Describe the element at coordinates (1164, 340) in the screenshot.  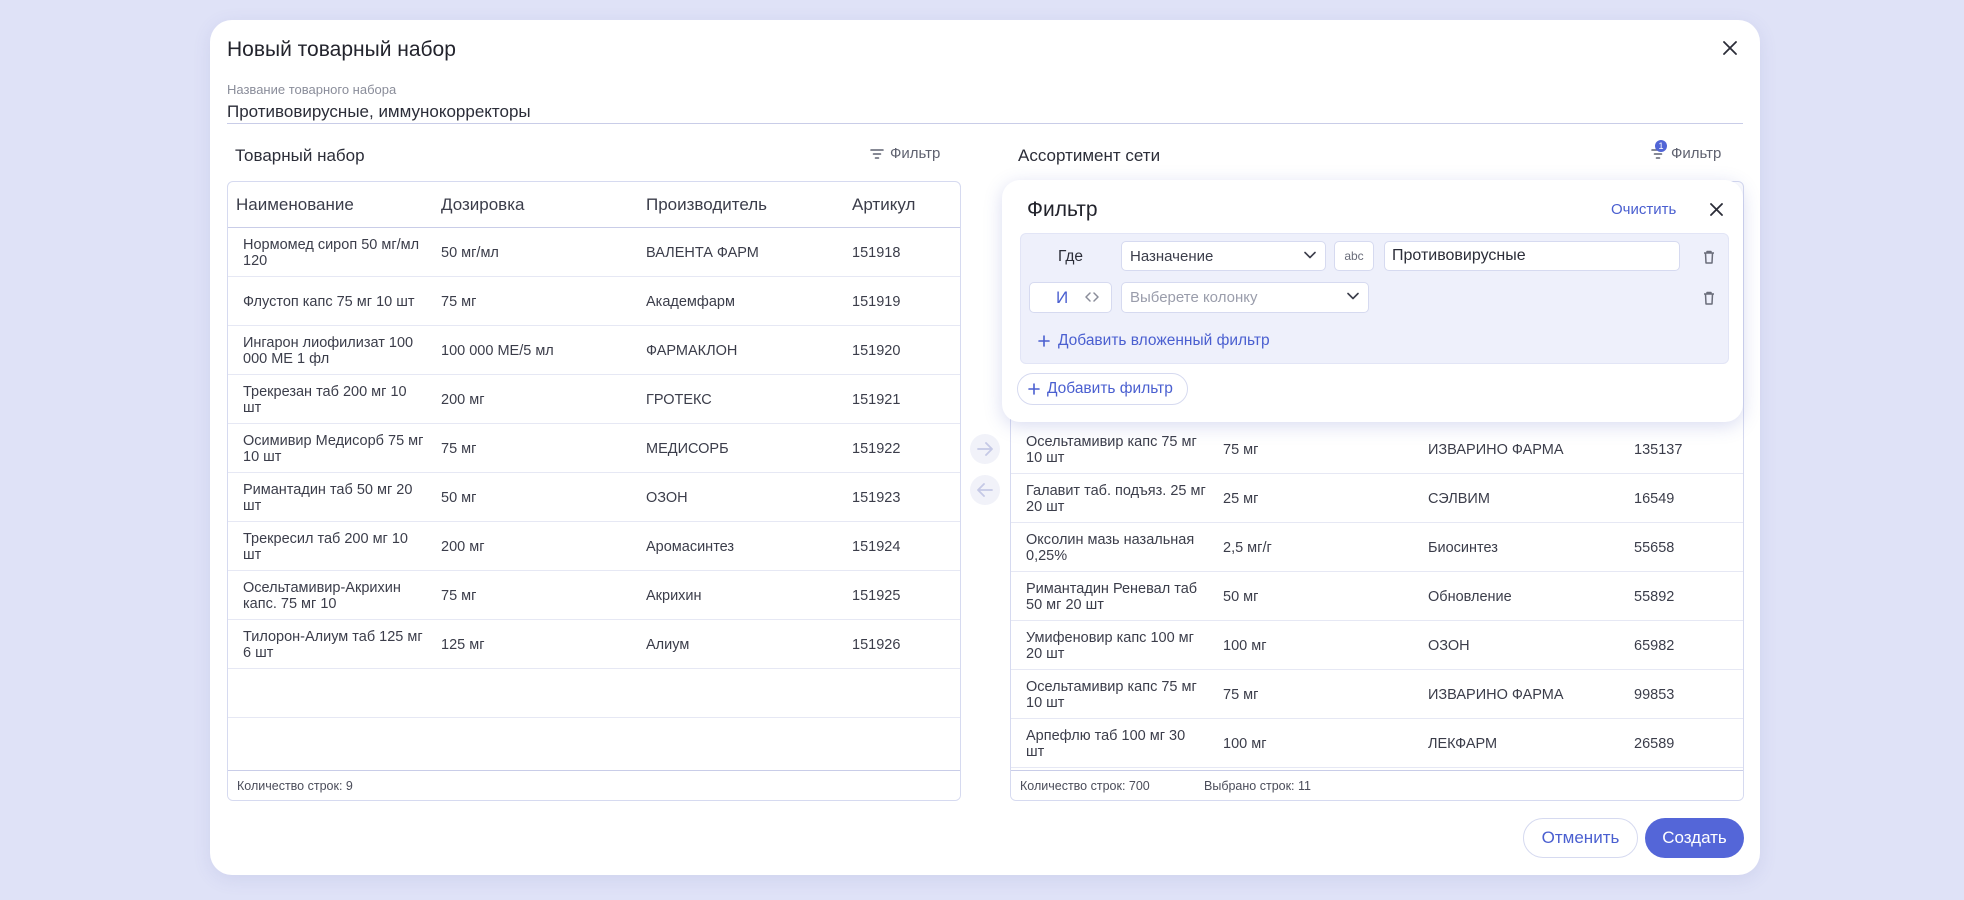
I see `add-nested-filter-label: Добавить вложенный фильтр` at that location.